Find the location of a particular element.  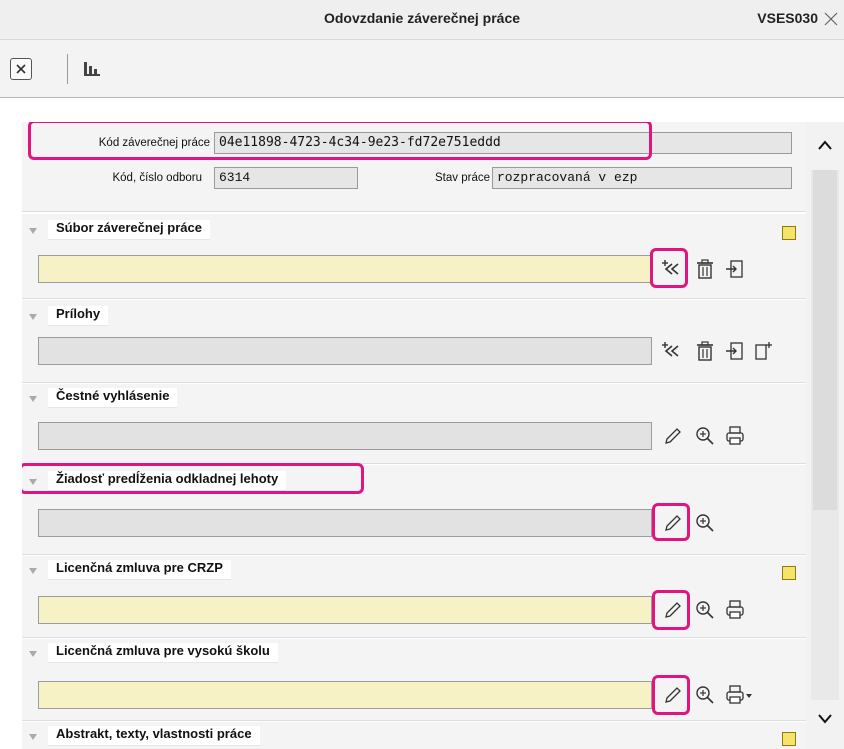

hierarchy-icon is located at coordinates (92, 69).